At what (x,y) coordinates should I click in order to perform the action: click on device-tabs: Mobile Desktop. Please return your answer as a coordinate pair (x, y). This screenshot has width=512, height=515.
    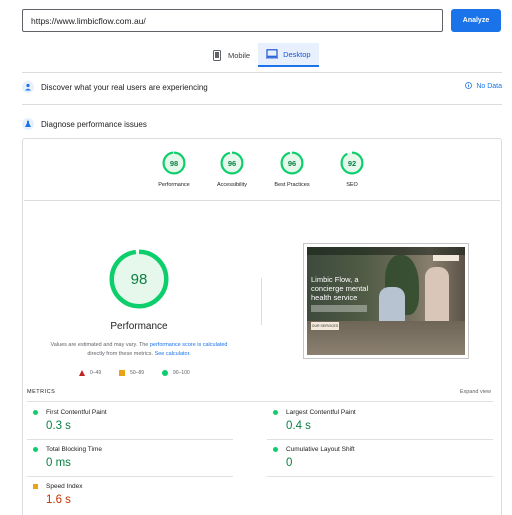
    Looking at the image, I should click on (261, 55).